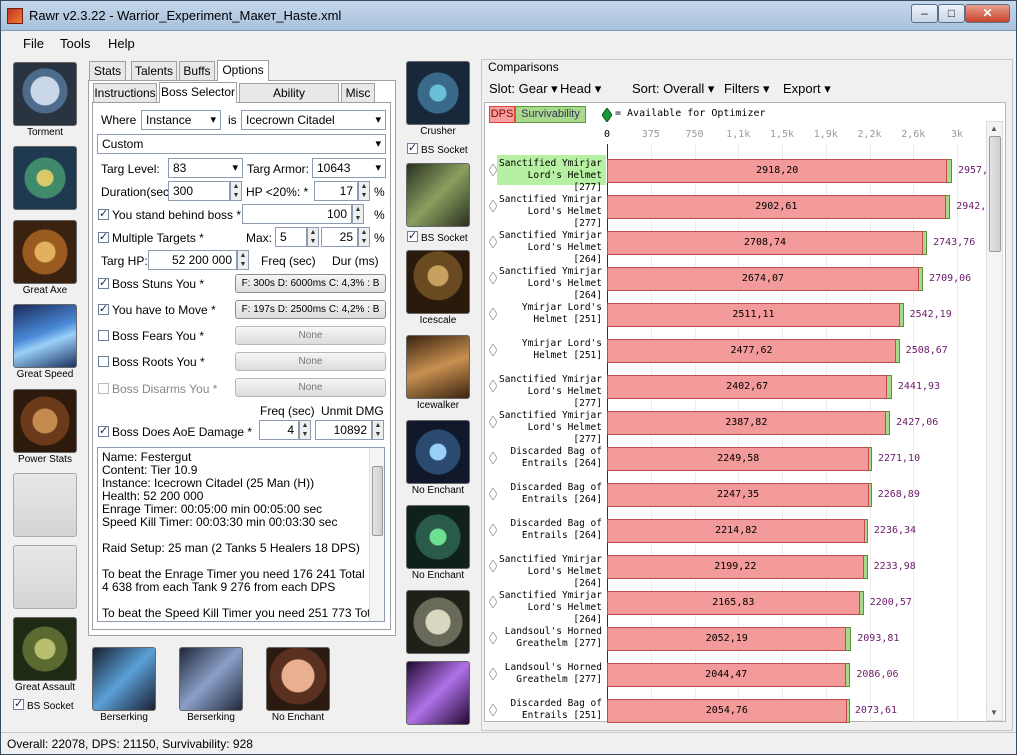 This screenshot has height=755, width=1017. I want to click on minimize-button: –, so click(924, 13).